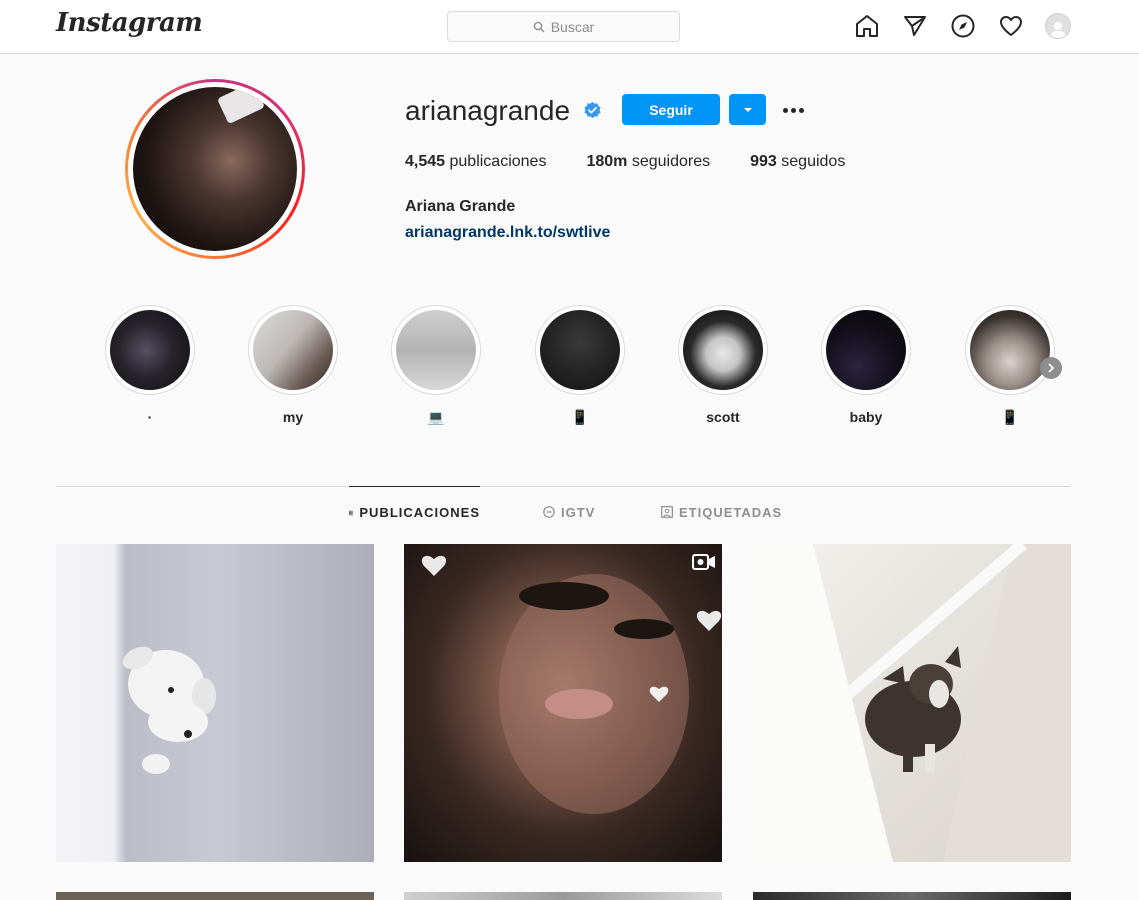  I want to click on tagged-icon, so click(667, 512).